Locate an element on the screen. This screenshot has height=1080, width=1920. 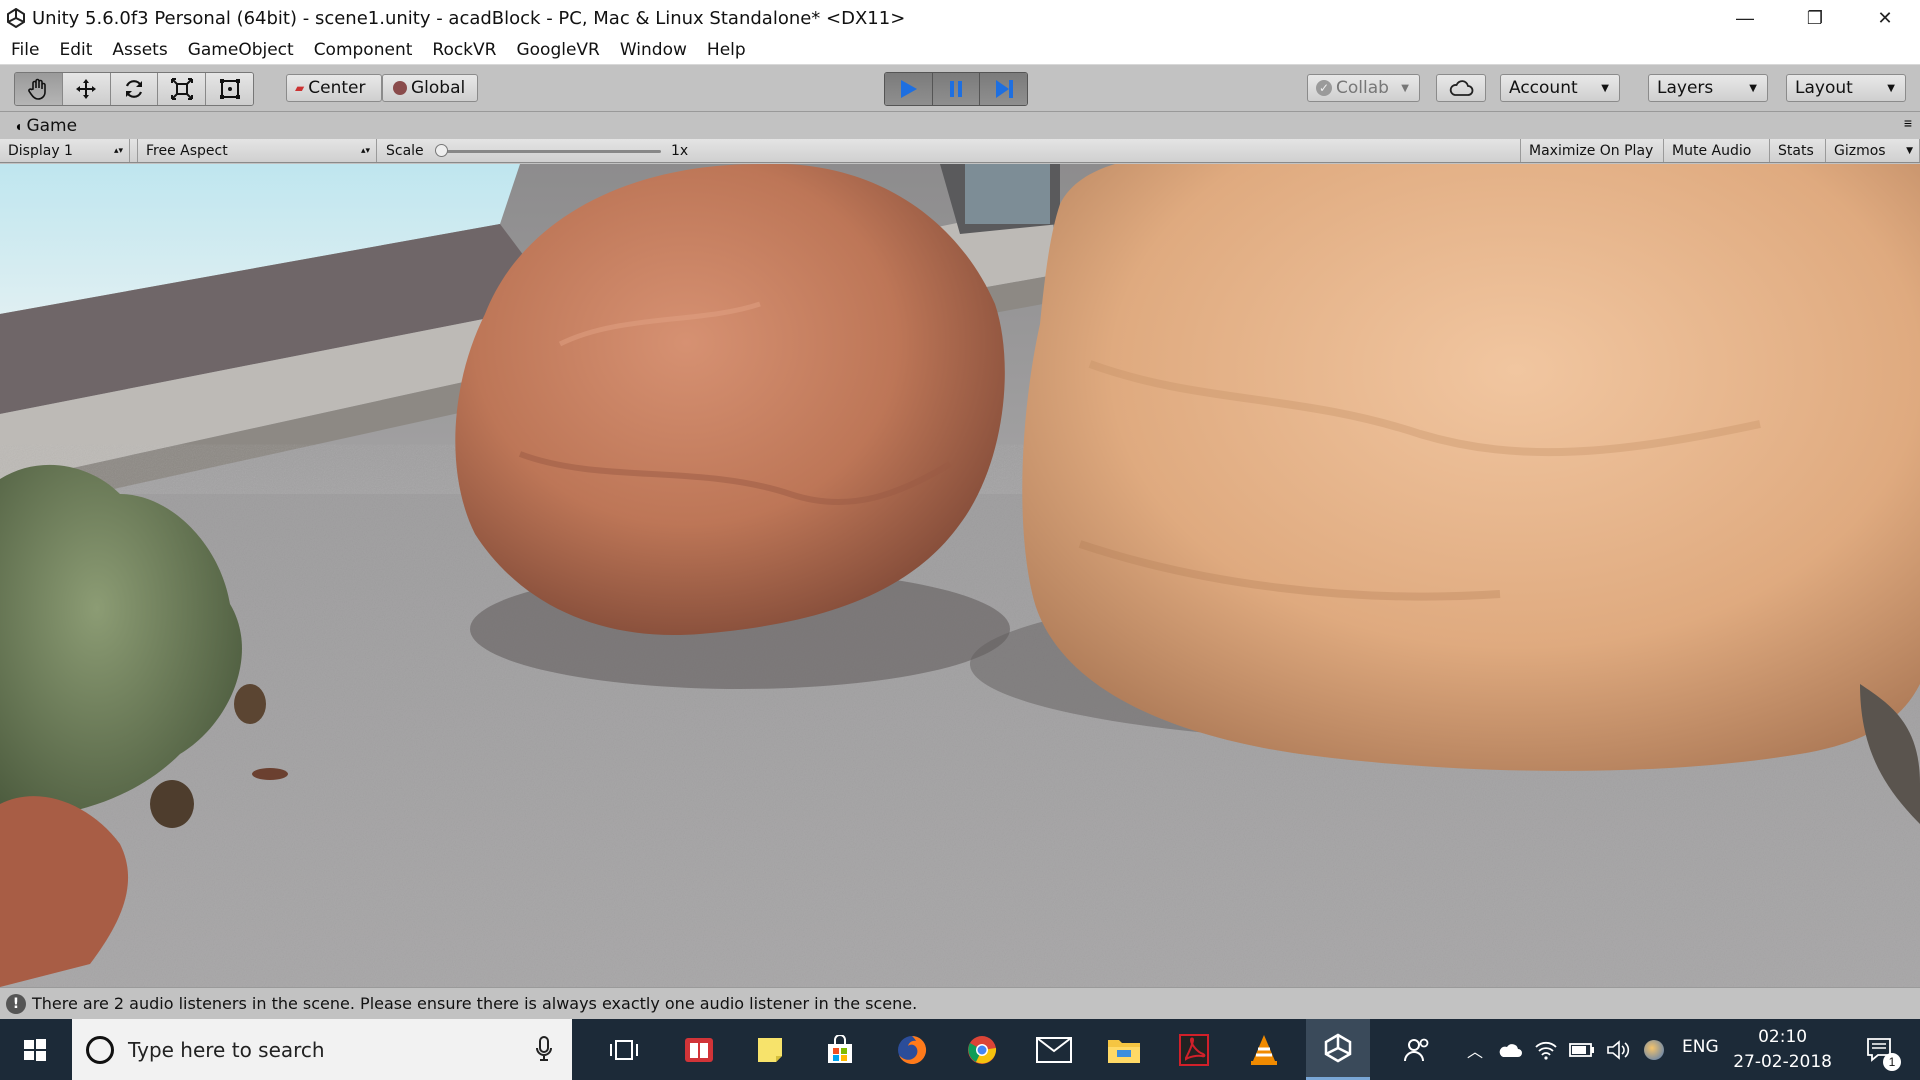
collab-label: Collab is located at coordinates (1362, 88).